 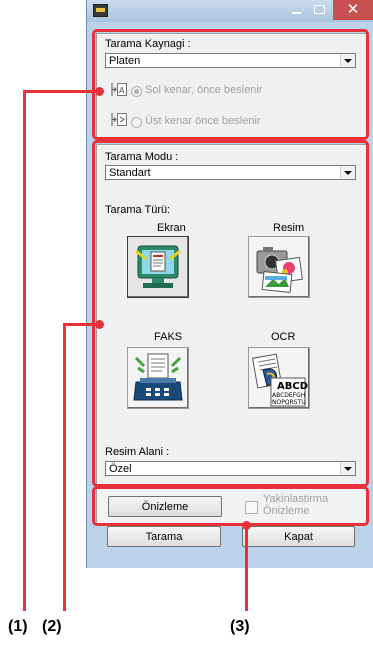 I want to click on app-icon, so click(x=100, y=10).